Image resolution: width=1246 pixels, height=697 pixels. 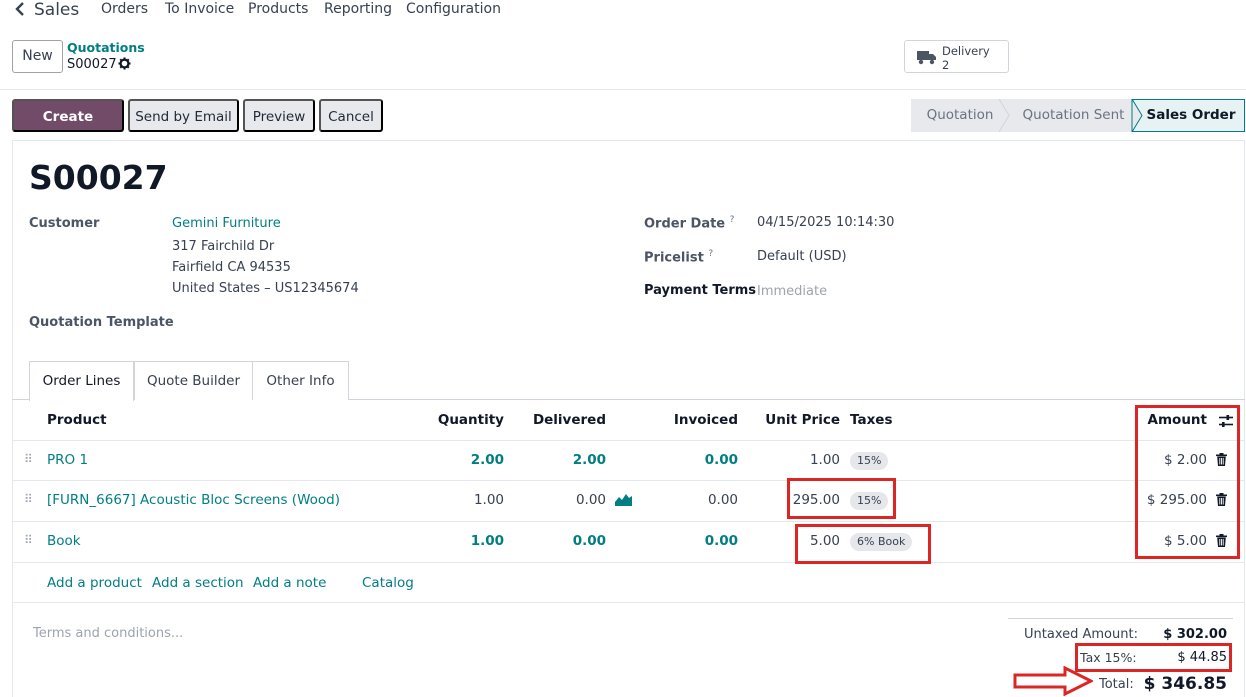 What do you see at coordinates (1153, 657) in the screenshot?
I see `highlight-tax-line` at bounding box center [1153, 657].